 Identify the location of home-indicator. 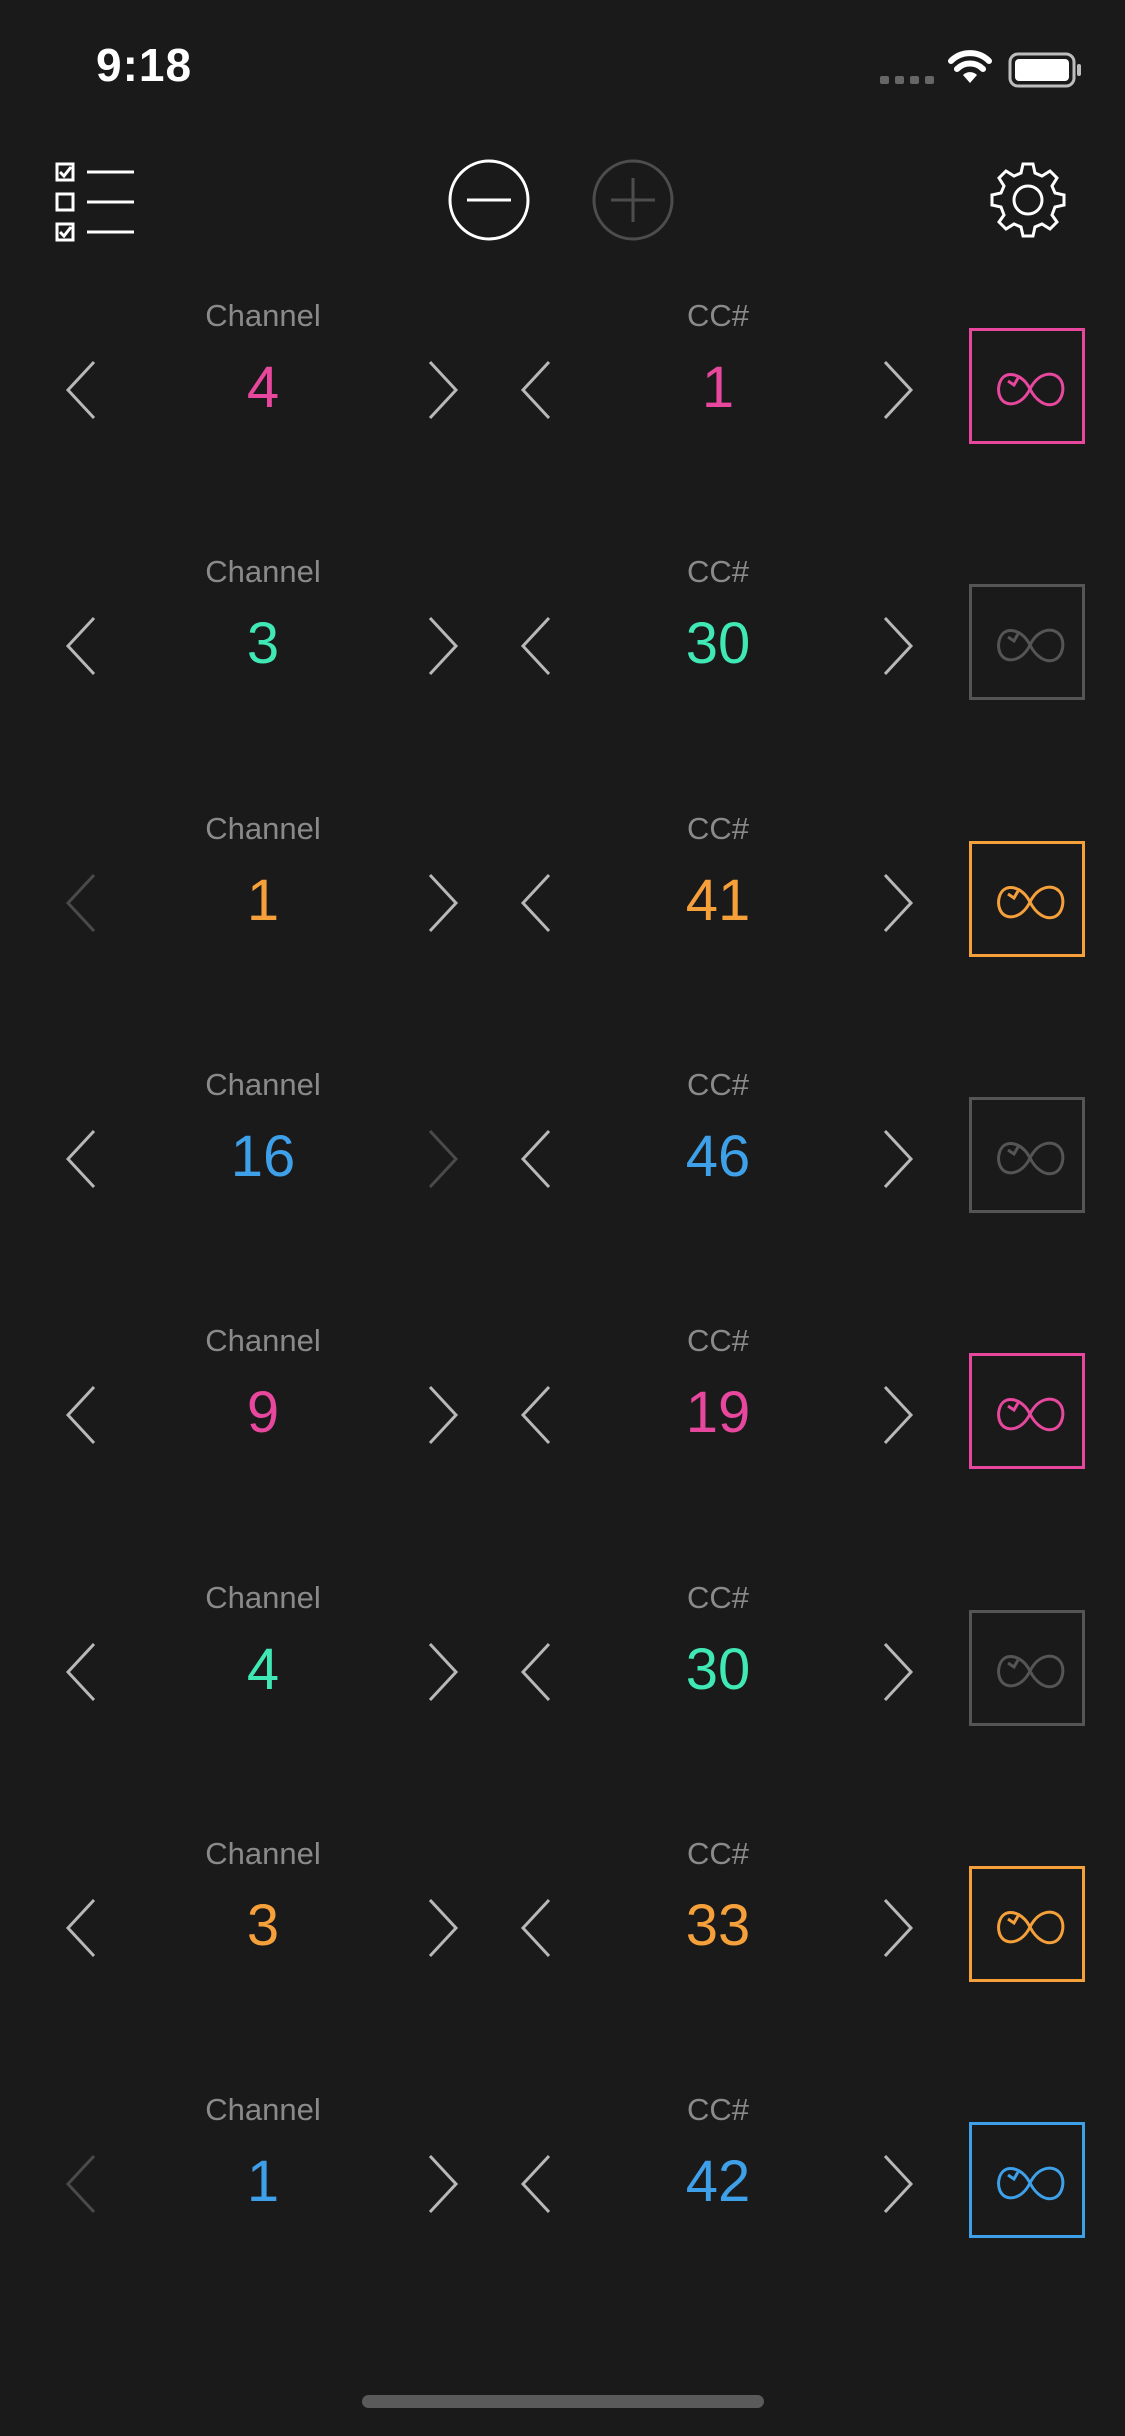
(563, 2401).